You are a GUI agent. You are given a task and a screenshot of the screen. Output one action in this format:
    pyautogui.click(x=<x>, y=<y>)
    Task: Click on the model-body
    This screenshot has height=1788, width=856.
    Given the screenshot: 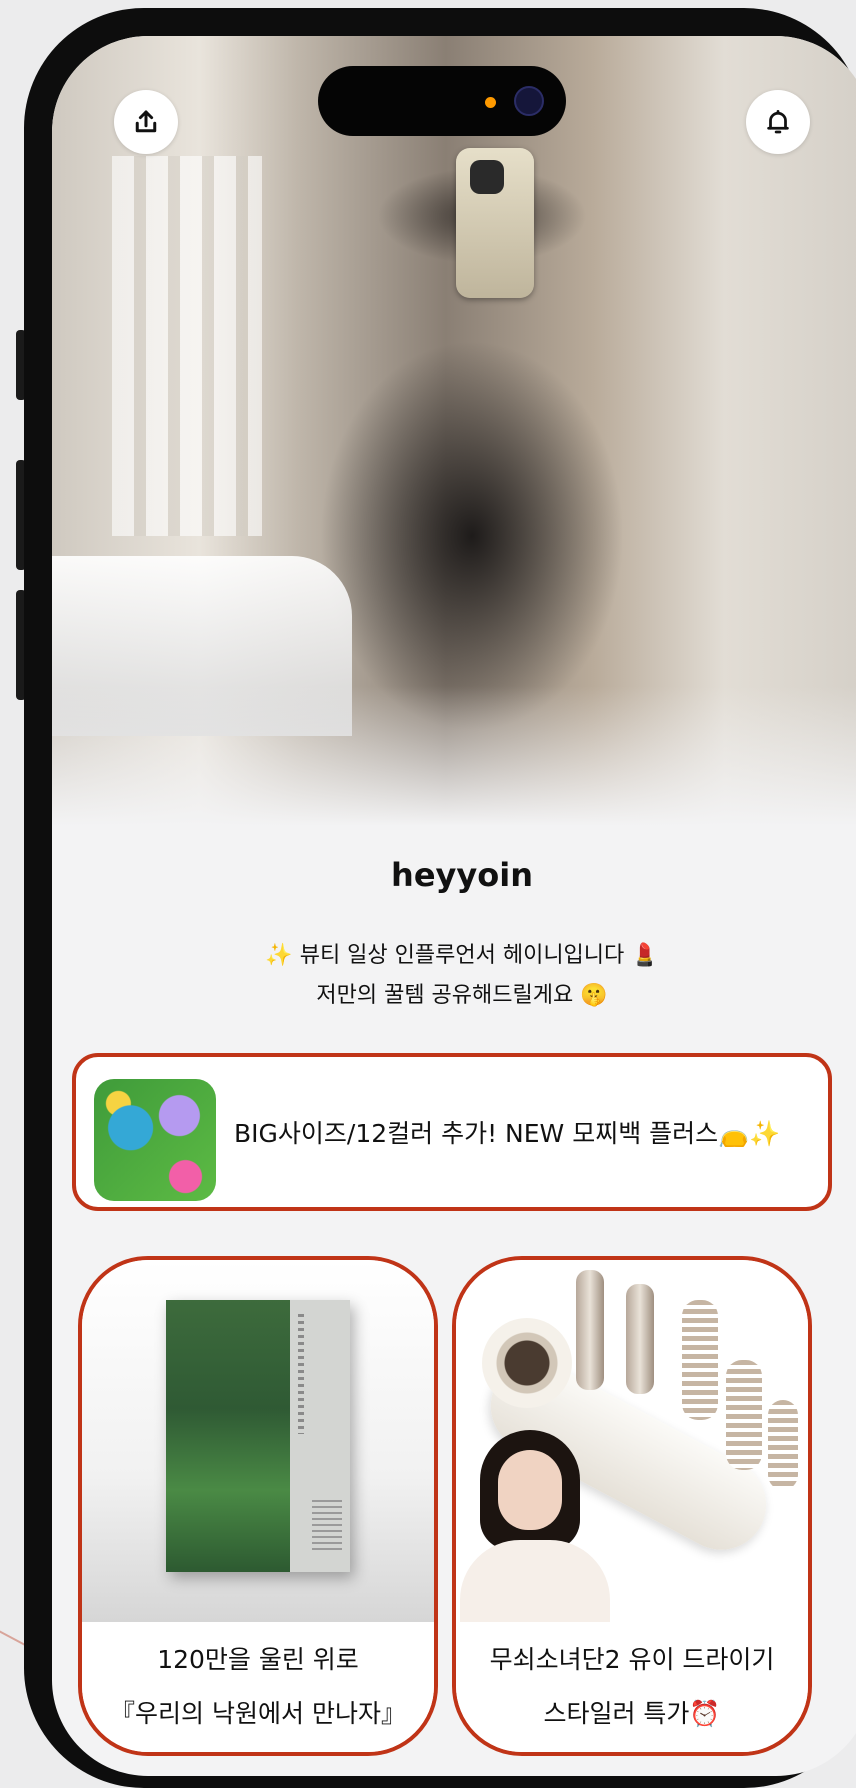 What is the action you would take?
    pyautogui.click(x=535, y=1585)
    